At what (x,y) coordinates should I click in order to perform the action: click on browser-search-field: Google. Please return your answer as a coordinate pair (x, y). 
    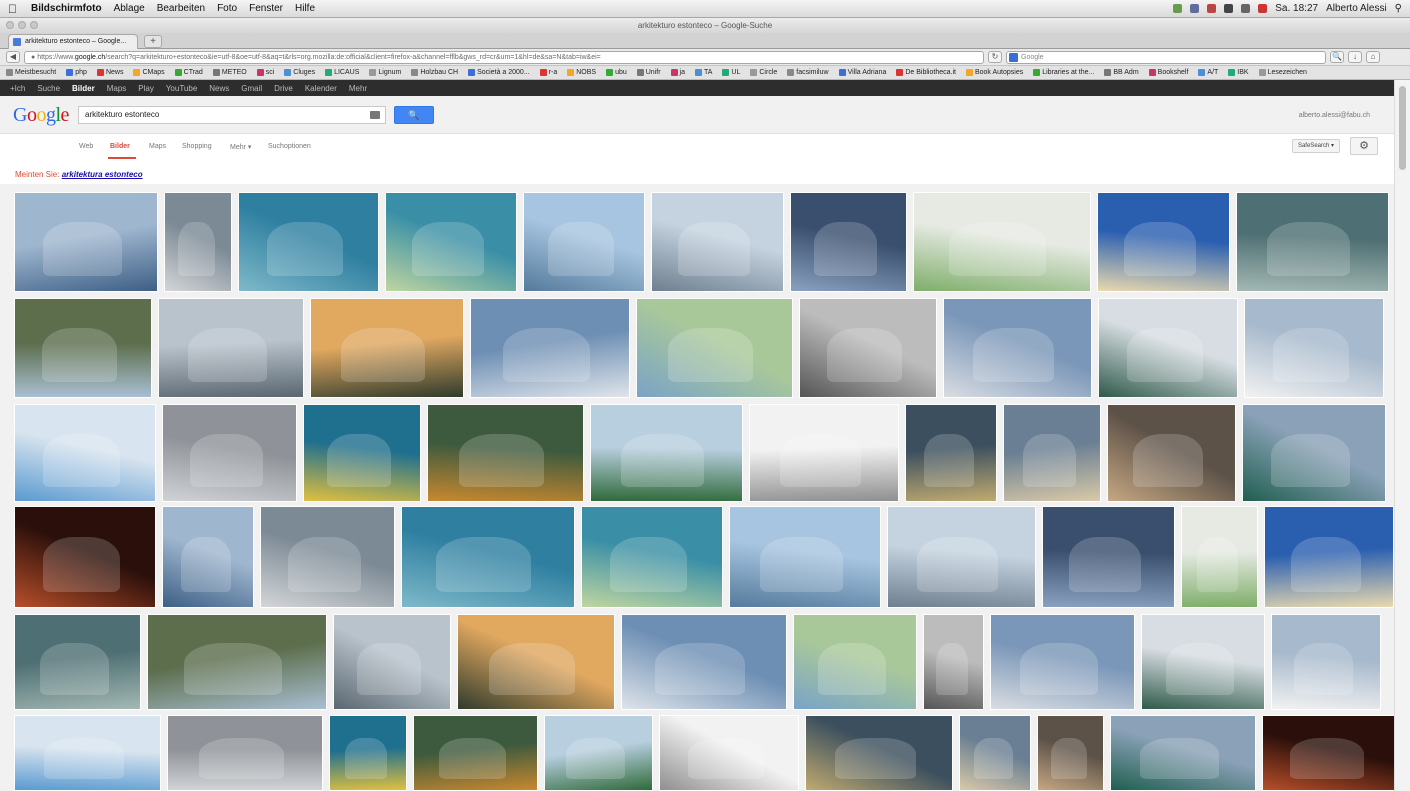
    Looking at the image, I should click on (1166, 57).